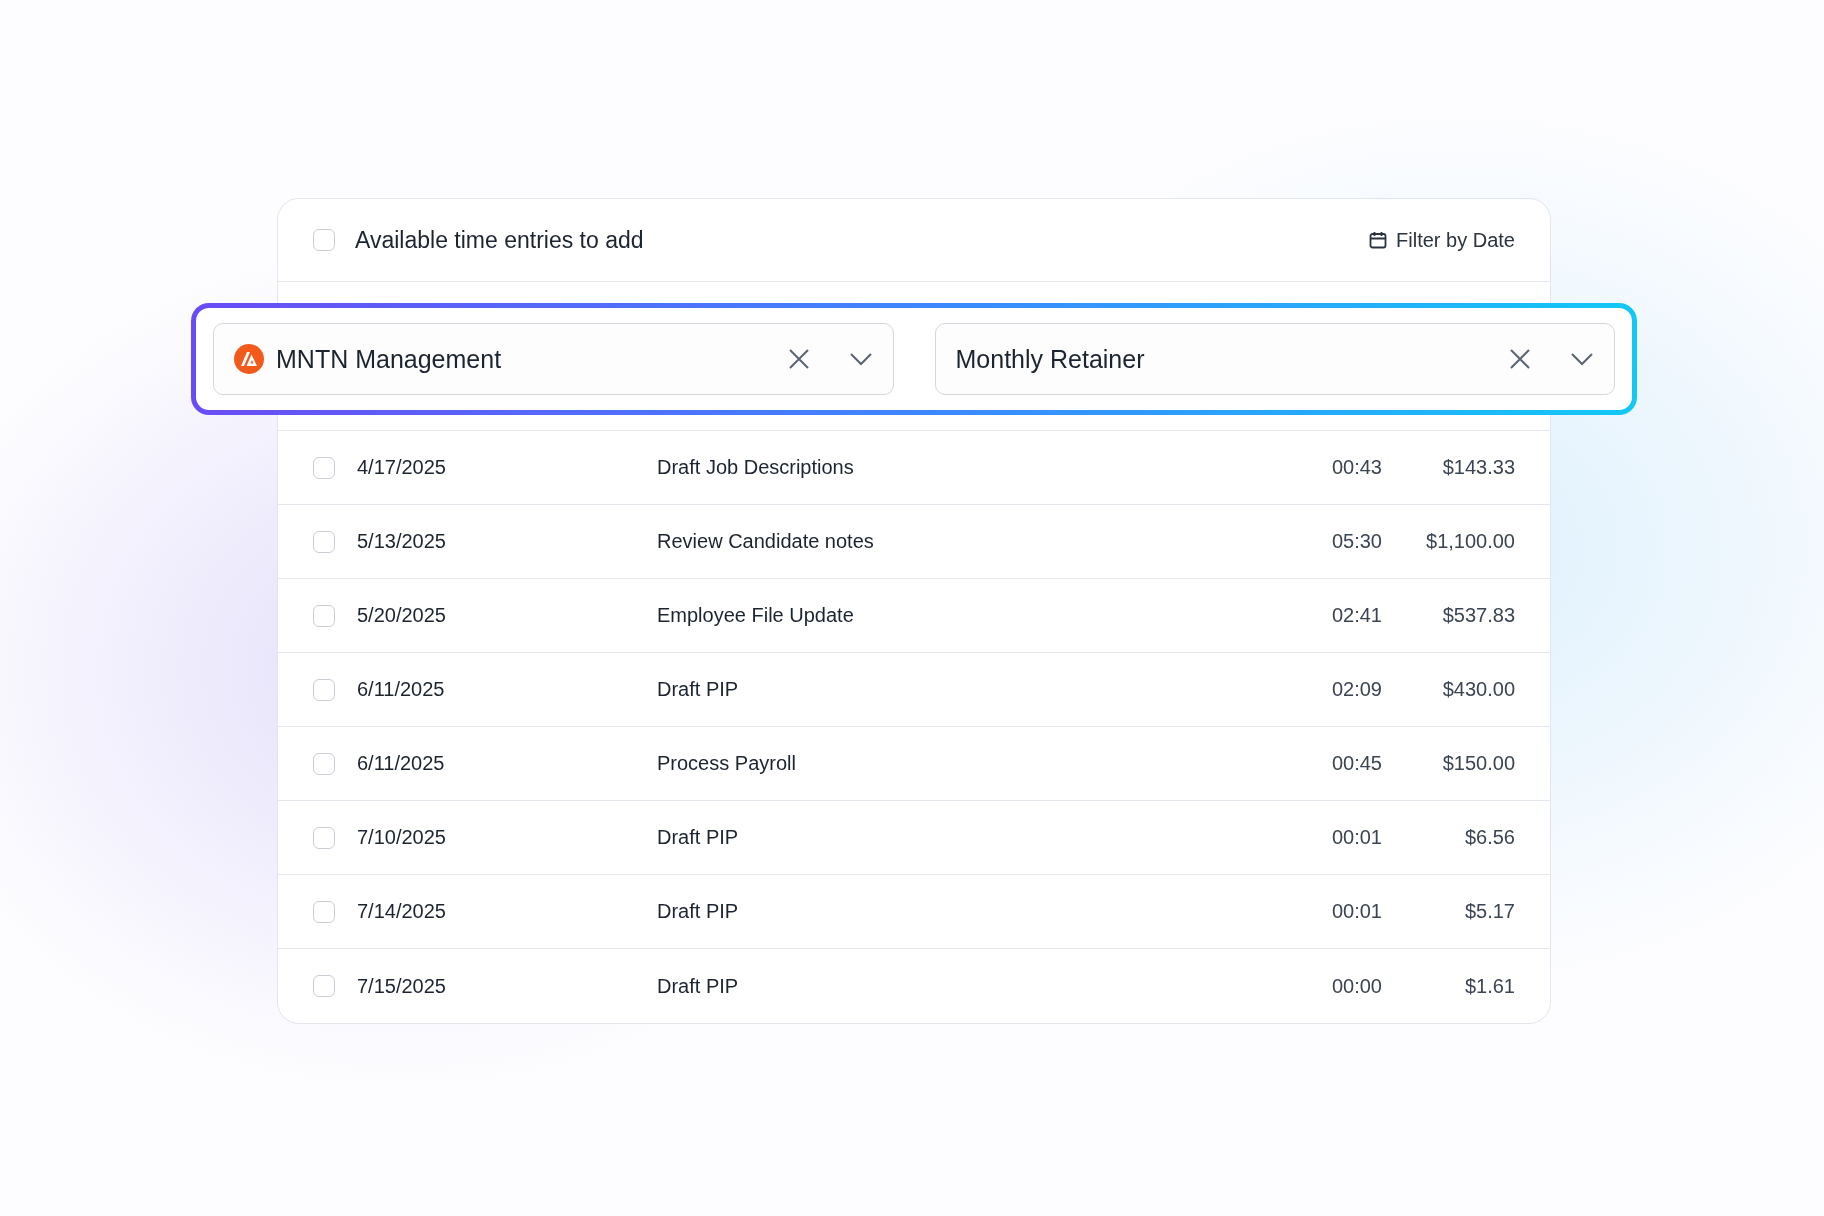  I want to click on amount-cell-text: $430.00, so click(1478, 689).